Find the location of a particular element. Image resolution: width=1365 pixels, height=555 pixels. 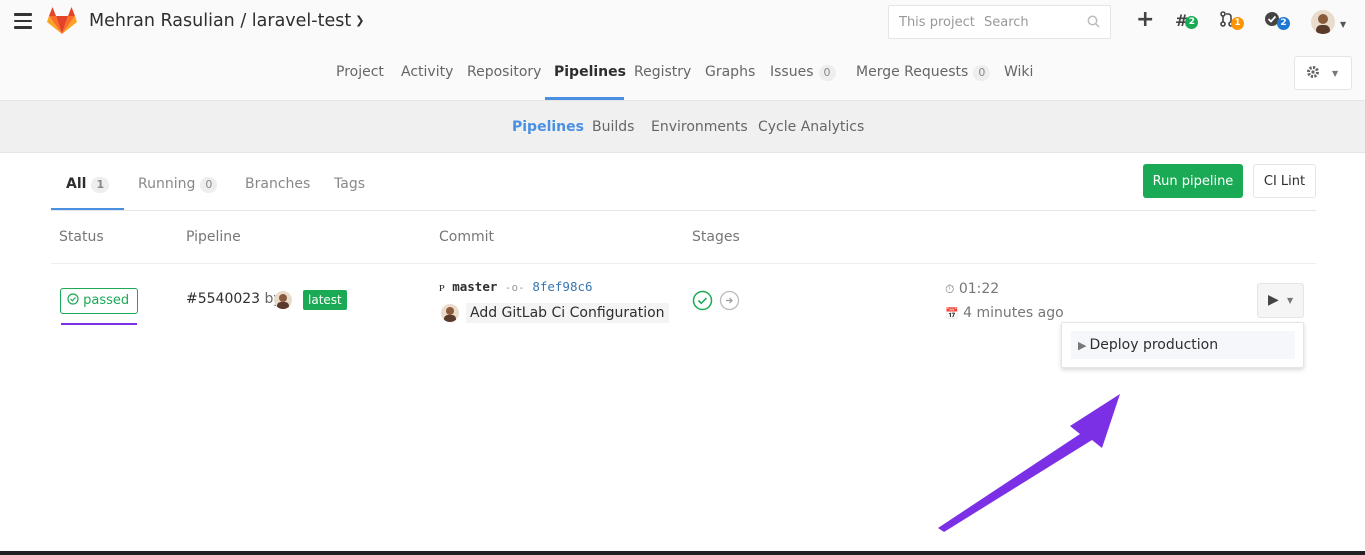

nav-registry: Registry is located at coordinates (662, 72).